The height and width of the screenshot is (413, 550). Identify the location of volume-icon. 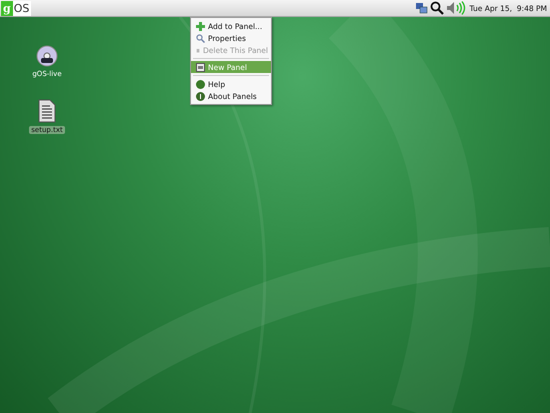
(456, 8).